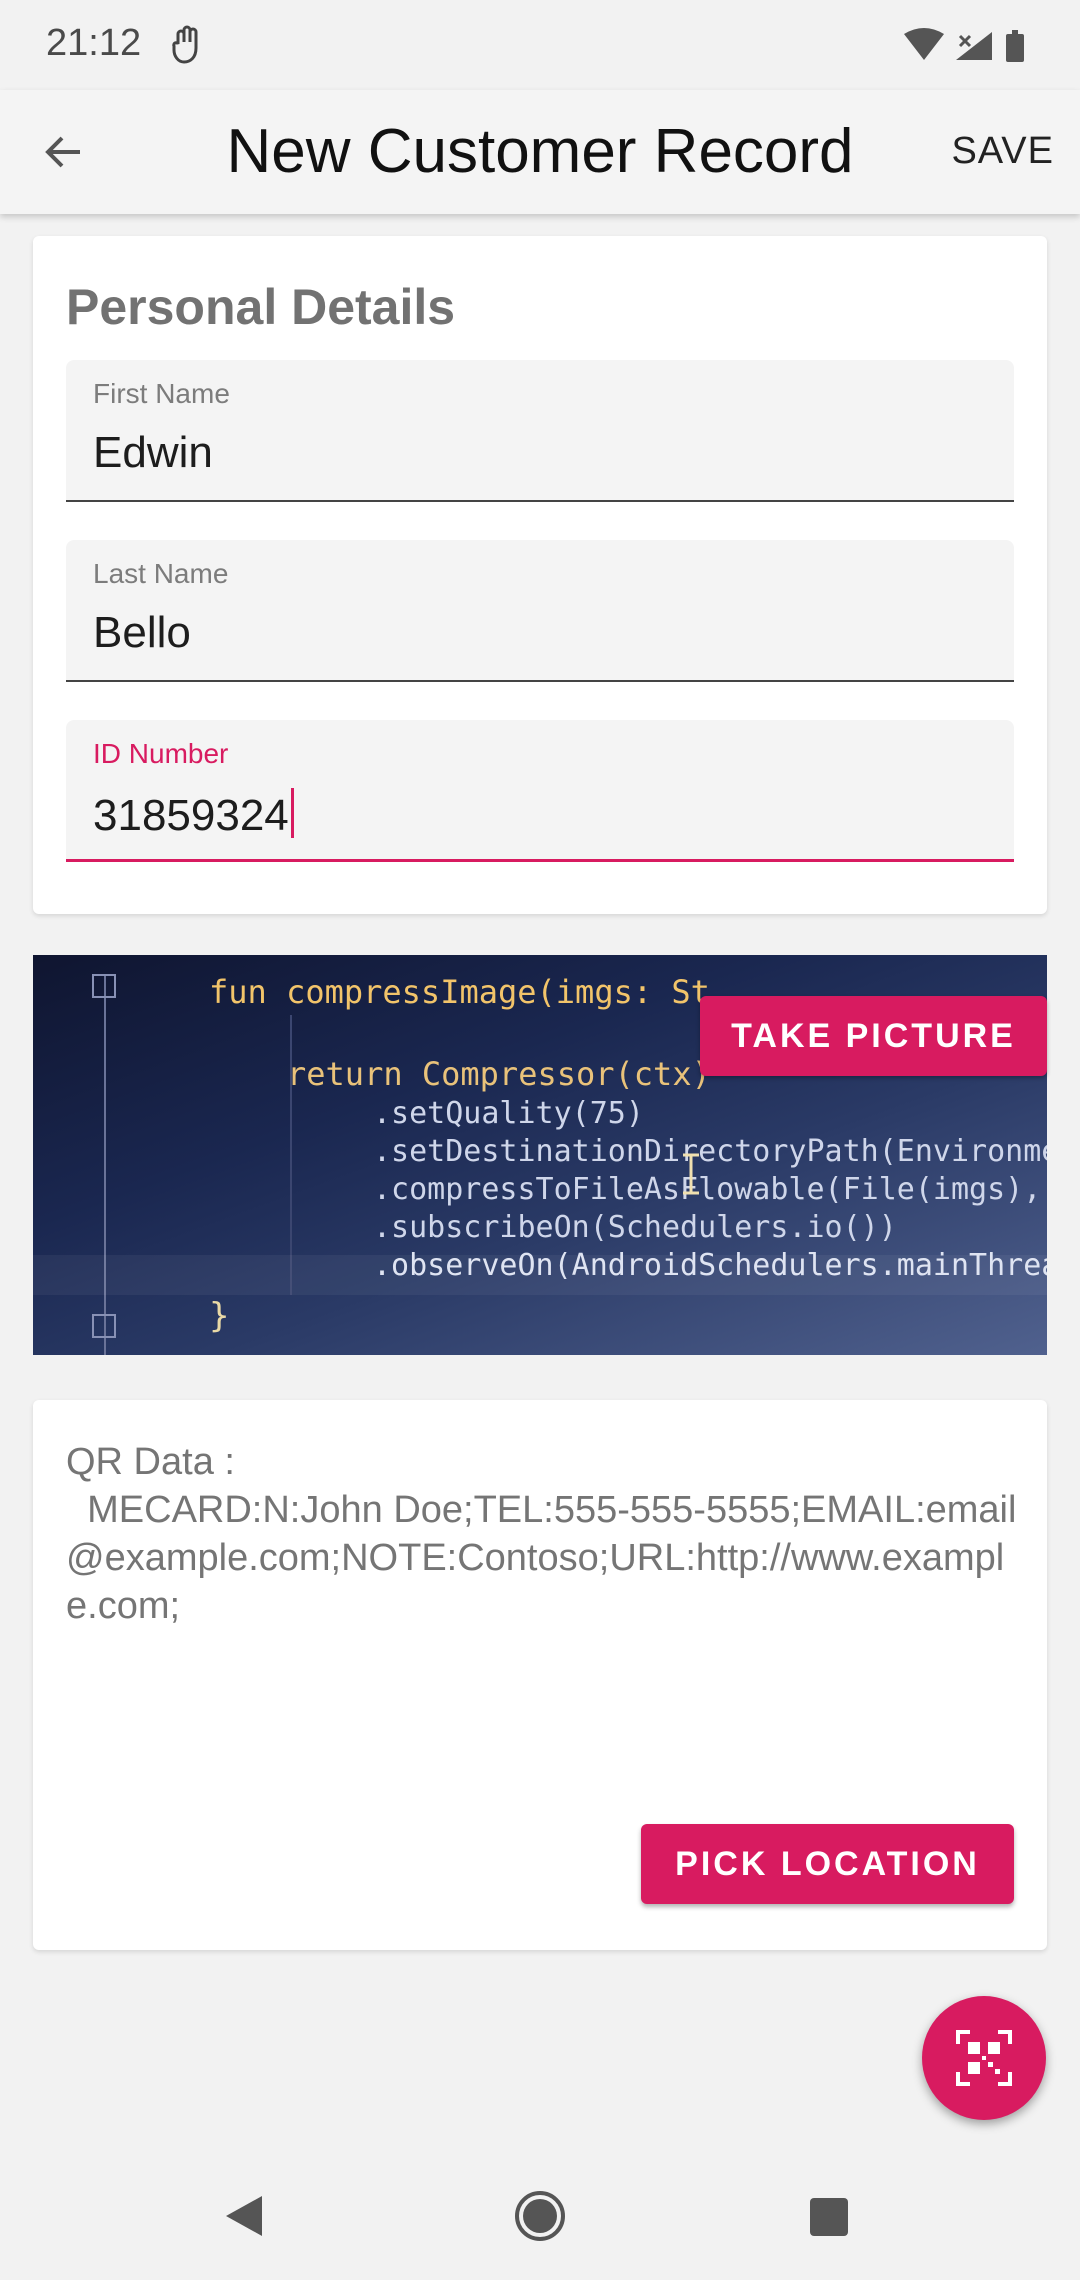  I want to click on text-cursor, so click(292, 813).